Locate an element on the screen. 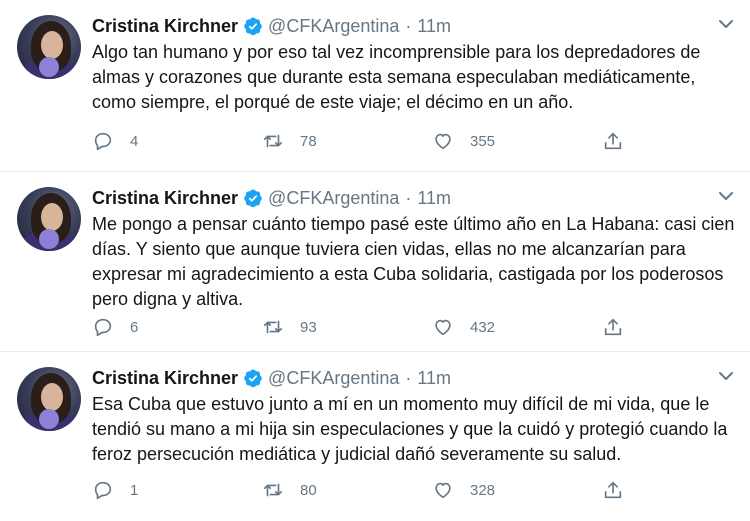 This screenshot has height=521, width=750. retweet-button: 80 is located at coordinates (289, 490).